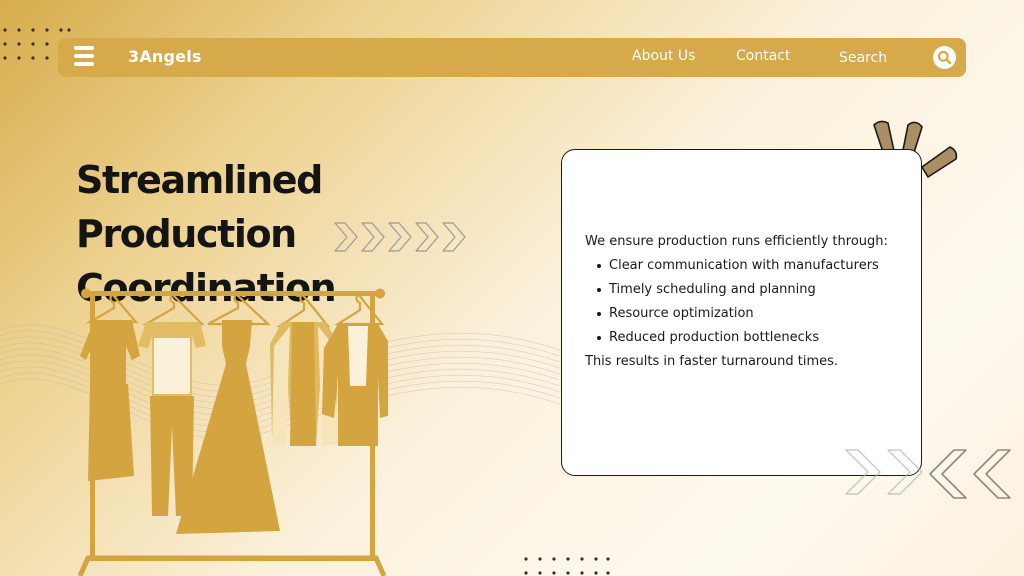 The height and width of the screenshot is (576, 1024). What do you see at coordinates (944, 57) in the screenshot?
I see `search-icon` at bounding box center [944, 57].